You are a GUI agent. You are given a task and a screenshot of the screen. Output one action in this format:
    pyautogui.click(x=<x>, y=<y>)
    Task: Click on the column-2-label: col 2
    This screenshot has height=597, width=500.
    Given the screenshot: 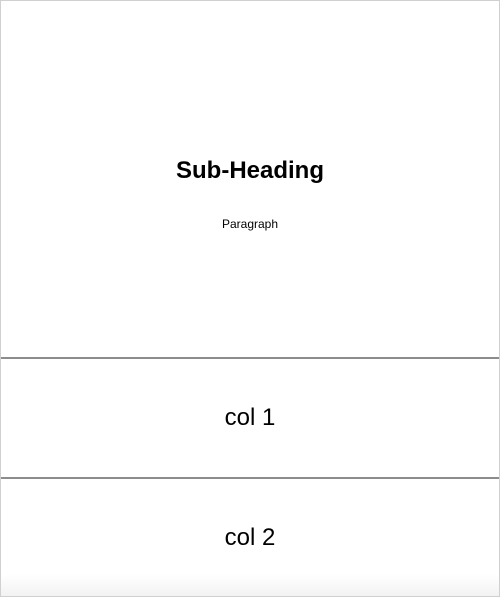 What is the action you would take?
    pyautogui.click(x=250, y=537)
    